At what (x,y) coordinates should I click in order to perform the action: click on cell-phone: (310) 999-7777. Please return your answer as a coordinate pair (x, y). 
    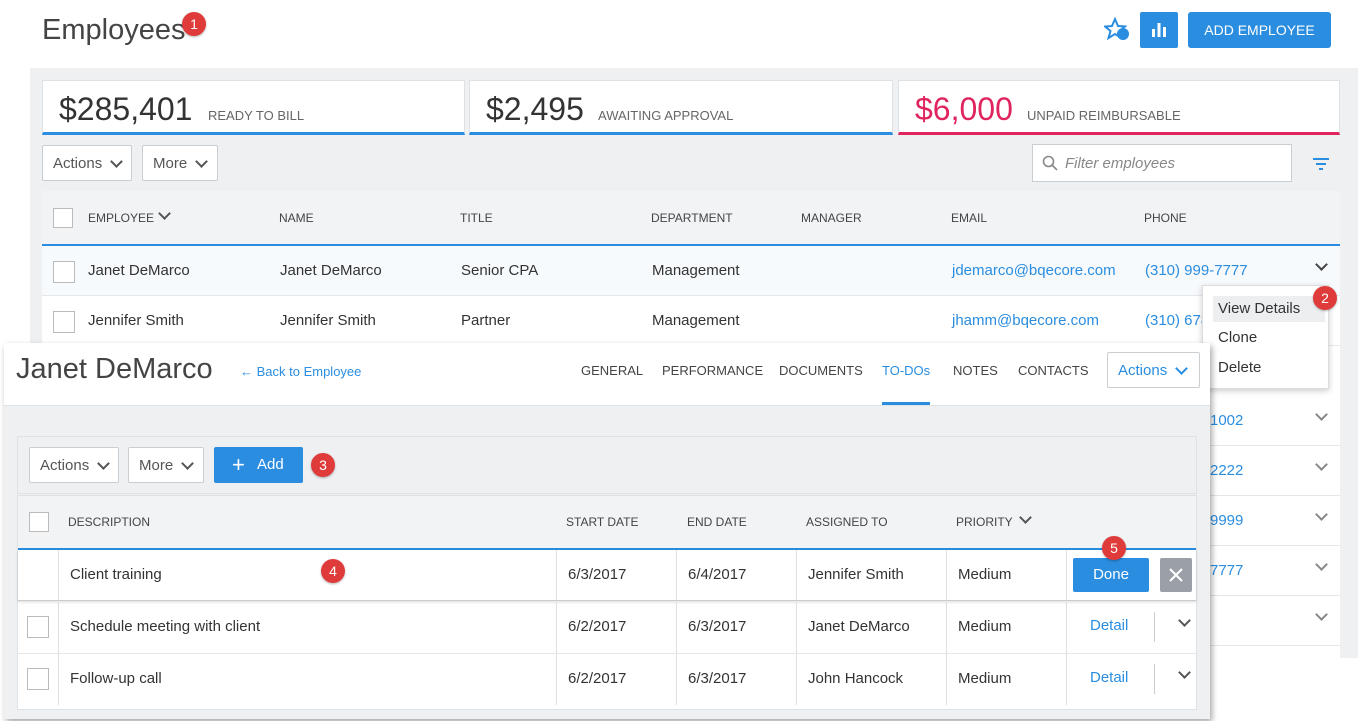
    Looking at the image, I should click on (1196, 270).